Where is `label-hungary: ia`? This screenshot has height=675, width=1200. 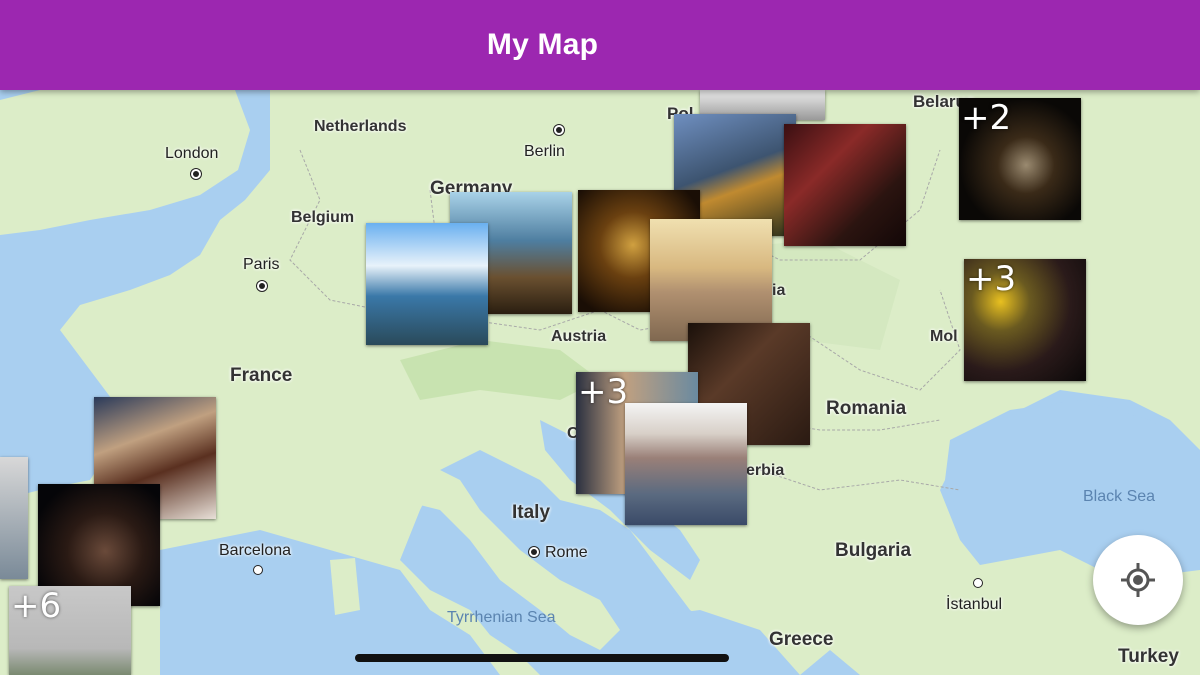
label-hungary: ia is located at coordinates (779, 290).